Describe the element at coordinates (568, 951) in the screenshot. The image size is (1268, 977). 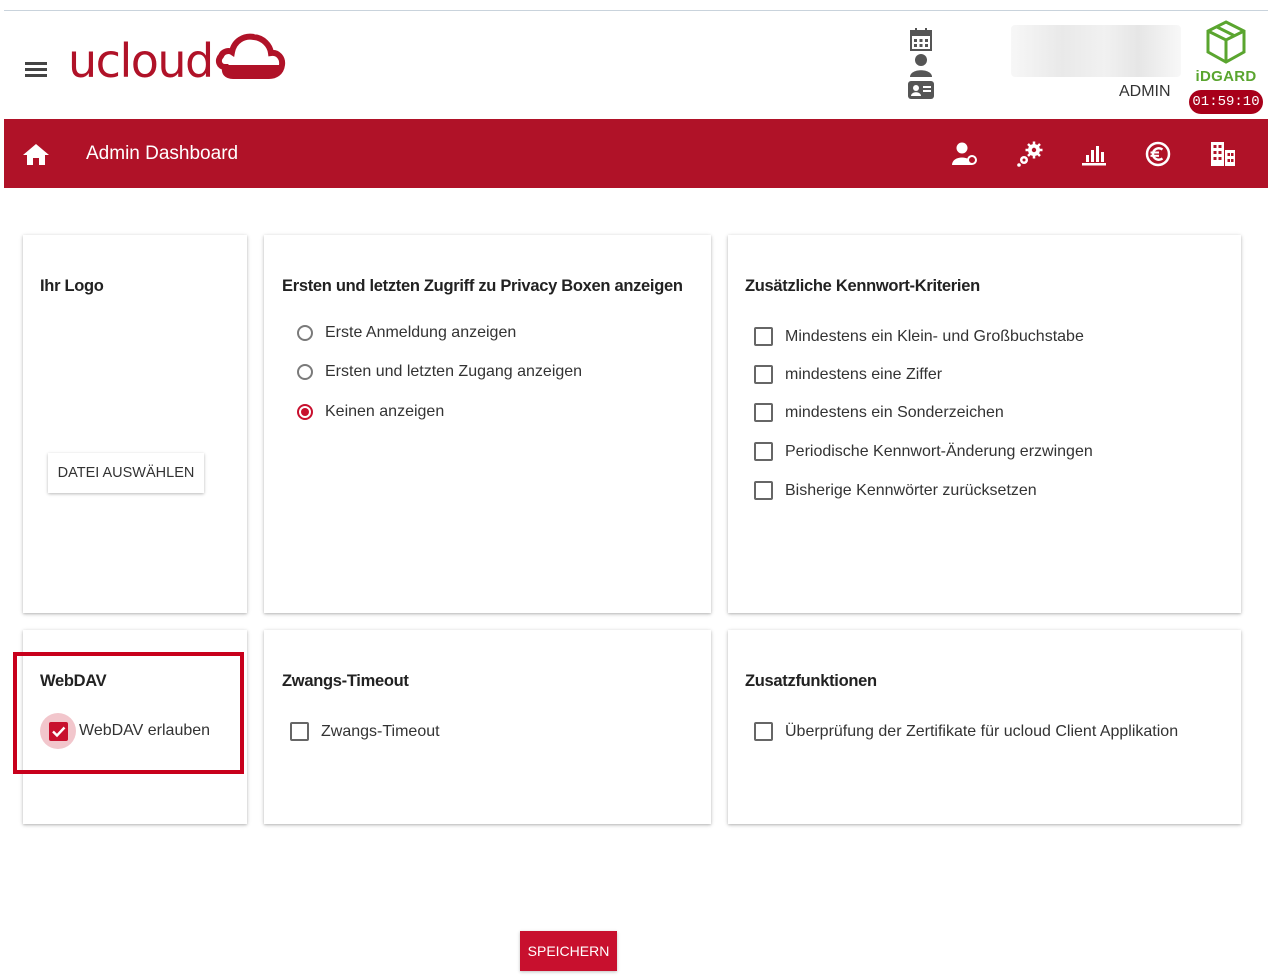
I see `save-button: SPEICHERN` at that location.